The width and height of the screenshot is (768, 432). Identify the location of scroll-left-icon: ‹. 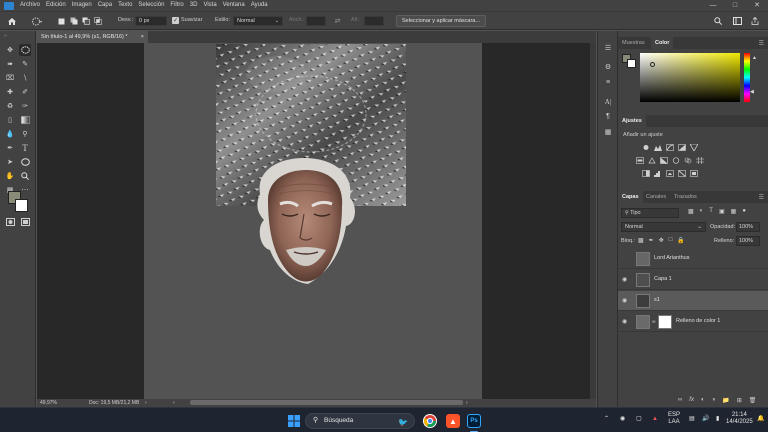
(174, 403).